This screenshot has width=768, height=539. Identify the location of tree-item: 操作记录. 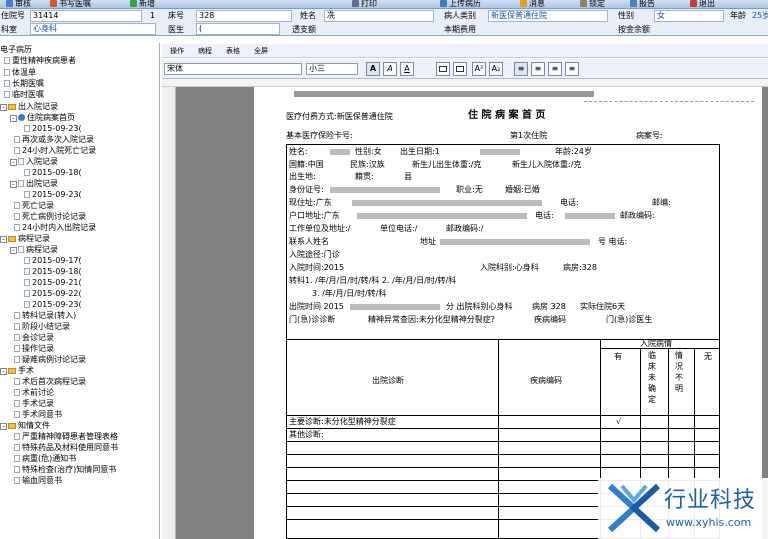
(34, 348).